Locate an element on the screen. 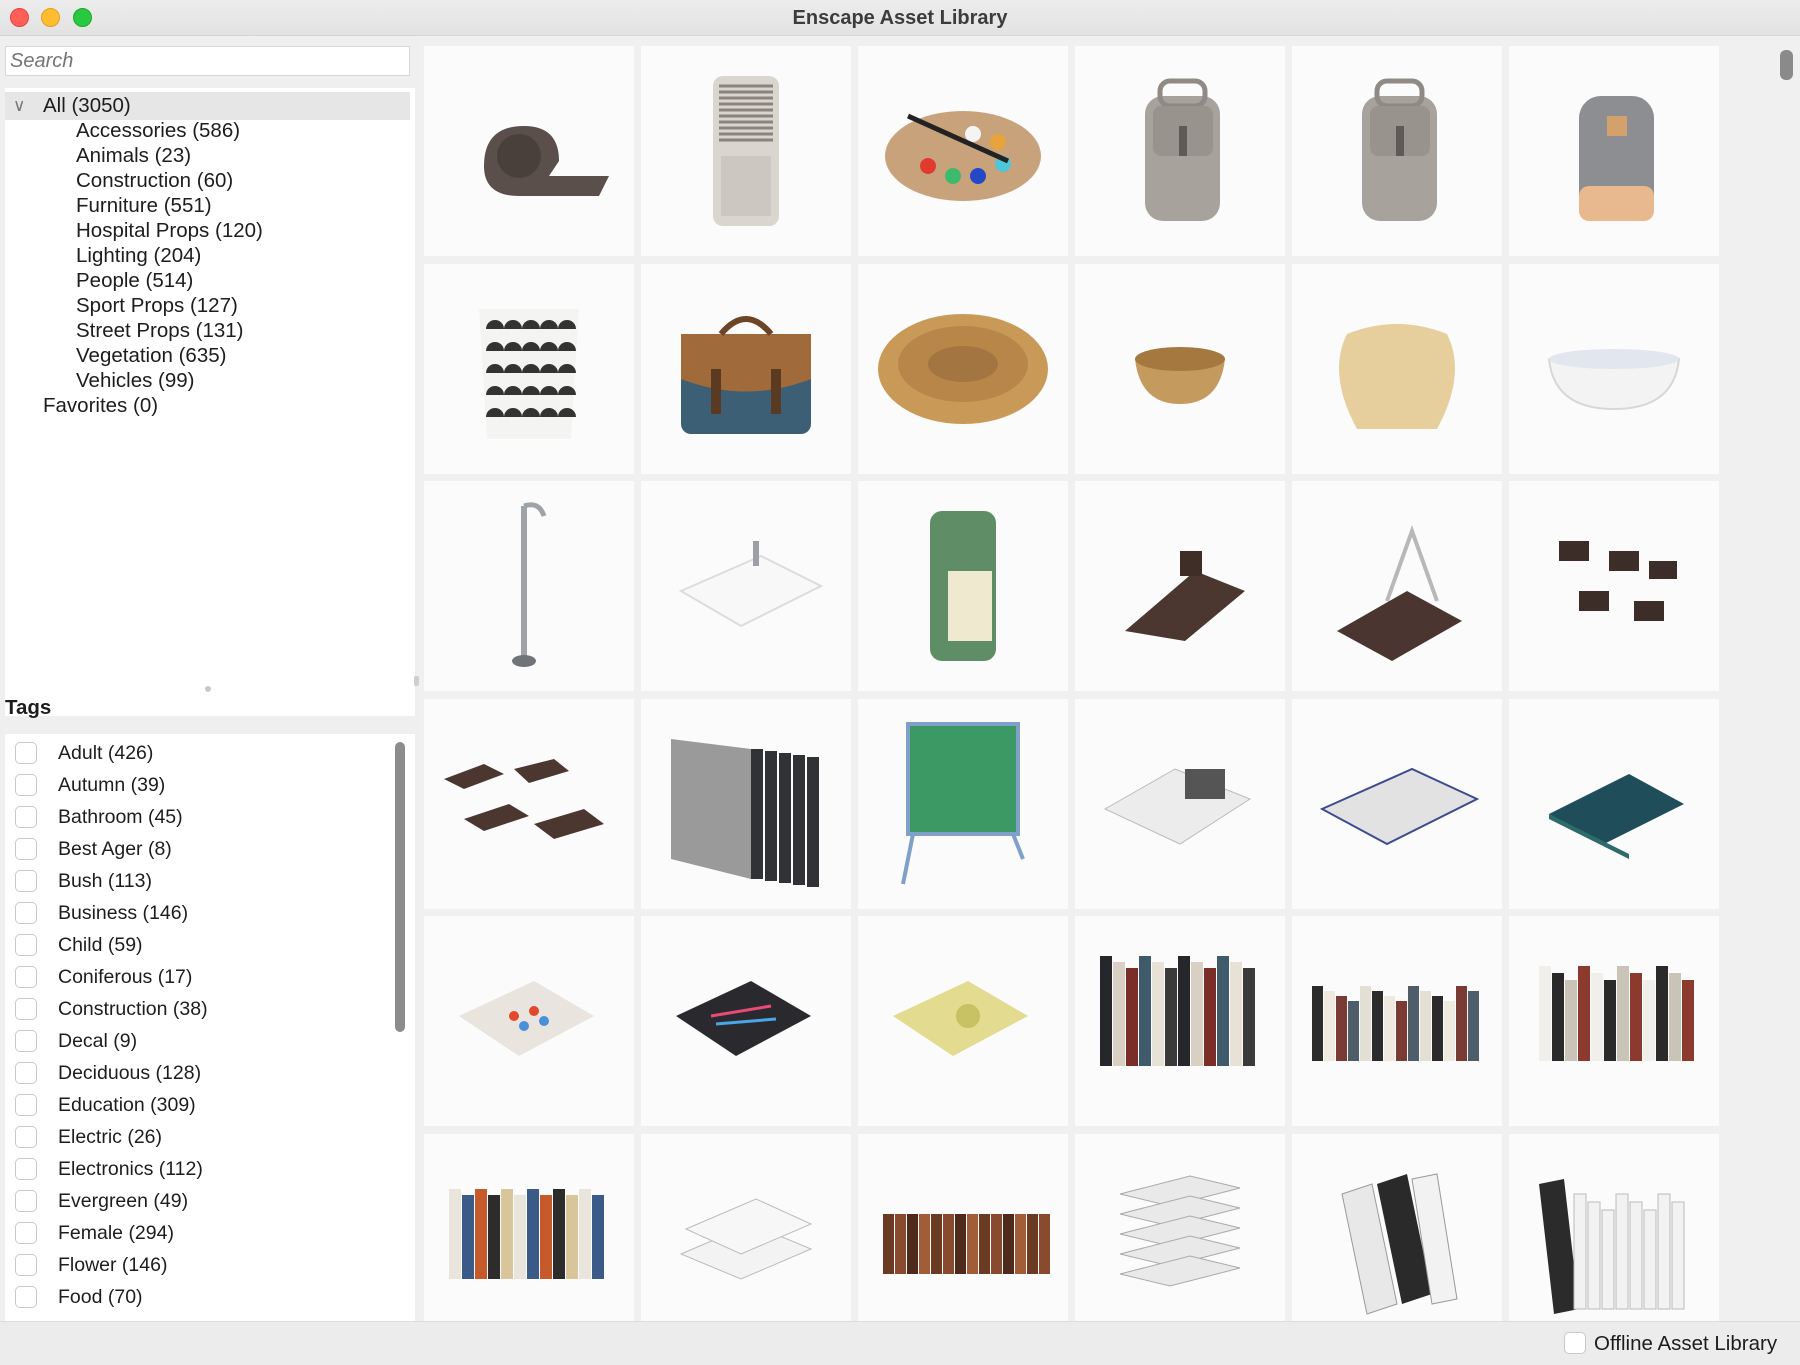 The height and width of the screenshot is (1365, 1800). category-item: Lighting (204) is located at coordinates (138, 256).